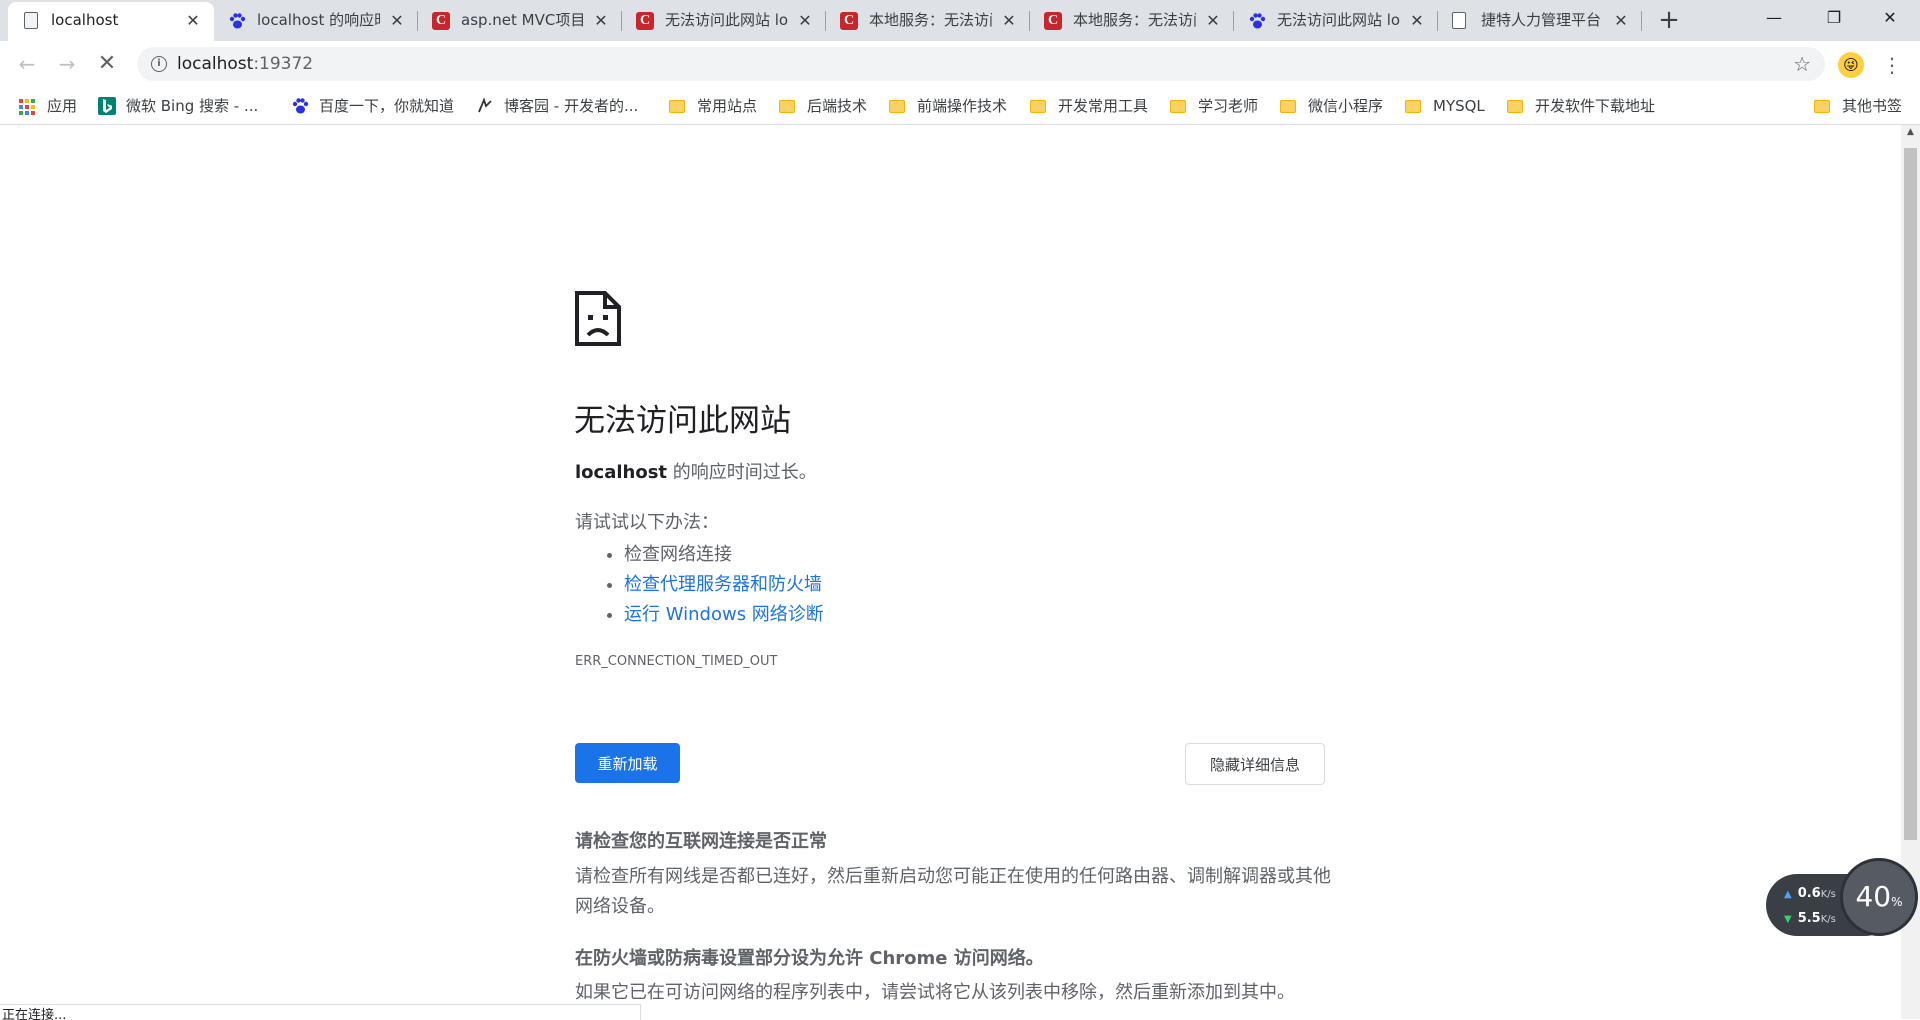 The width and height of the screenshot is (1920, 1020). What do you see at coordinates (981, 64) in the screenshot?
I see `address-bar: i localhost:19372 ☆` at bounding box center [981, 64].